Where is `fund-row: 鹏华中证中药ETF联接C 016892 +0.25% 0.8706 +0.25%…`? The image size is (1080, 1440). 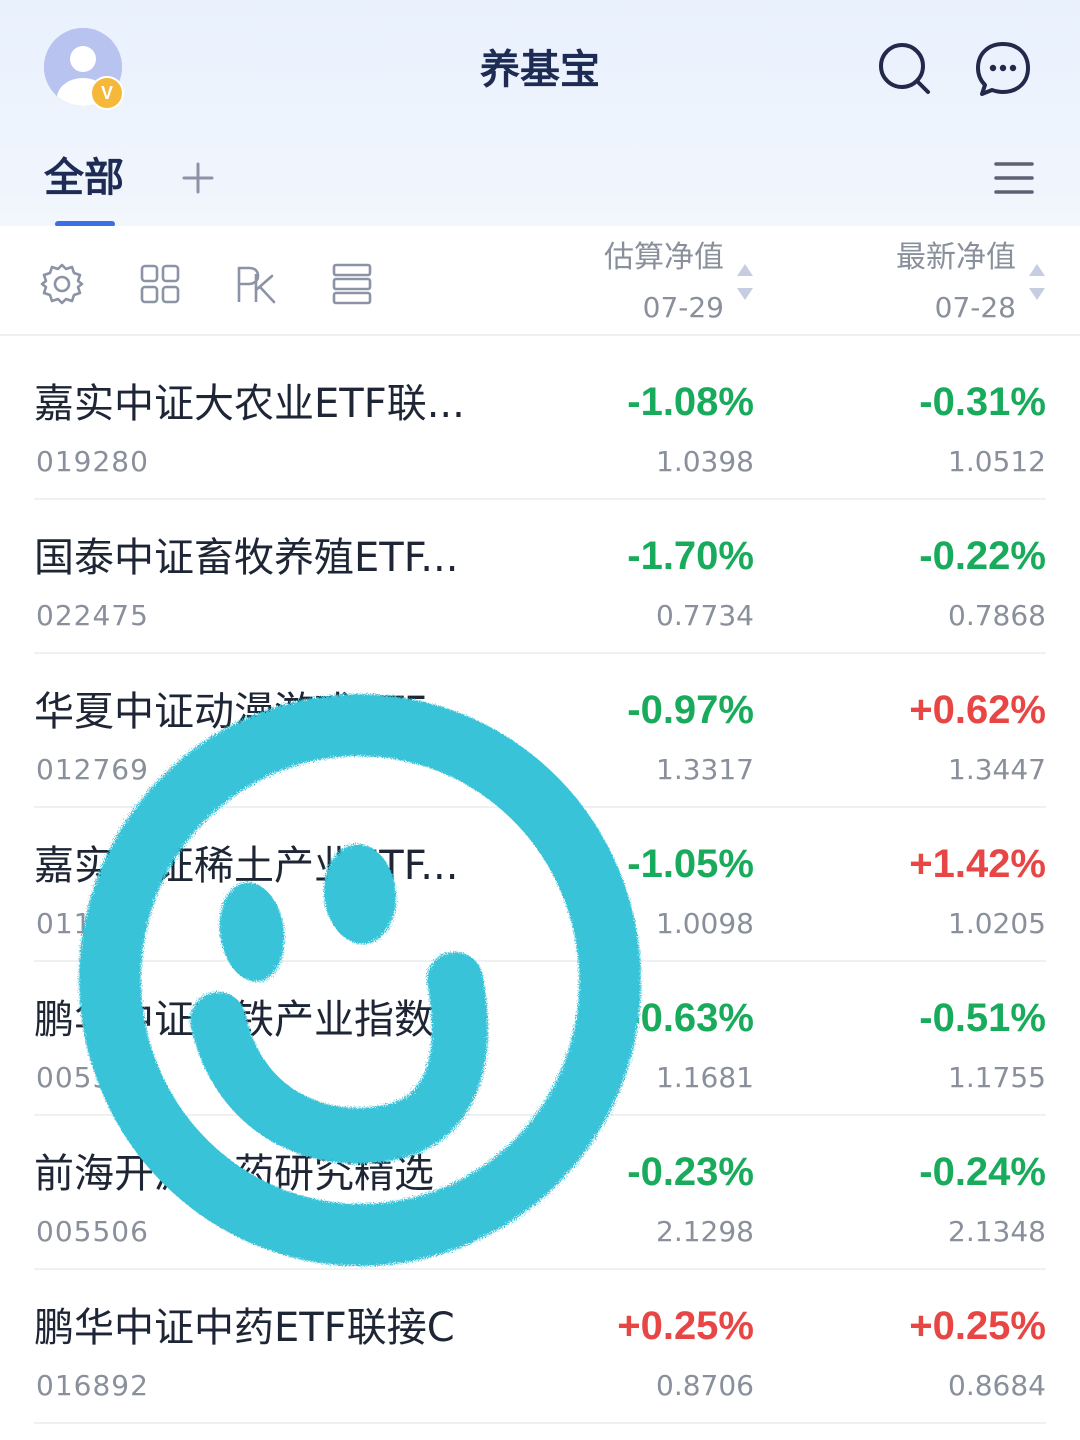
fund-row: 鹏华中证中药ETF联接C 016892 +0.25% 0.8706 +0.25%… is located at coordinates (540, 1347).